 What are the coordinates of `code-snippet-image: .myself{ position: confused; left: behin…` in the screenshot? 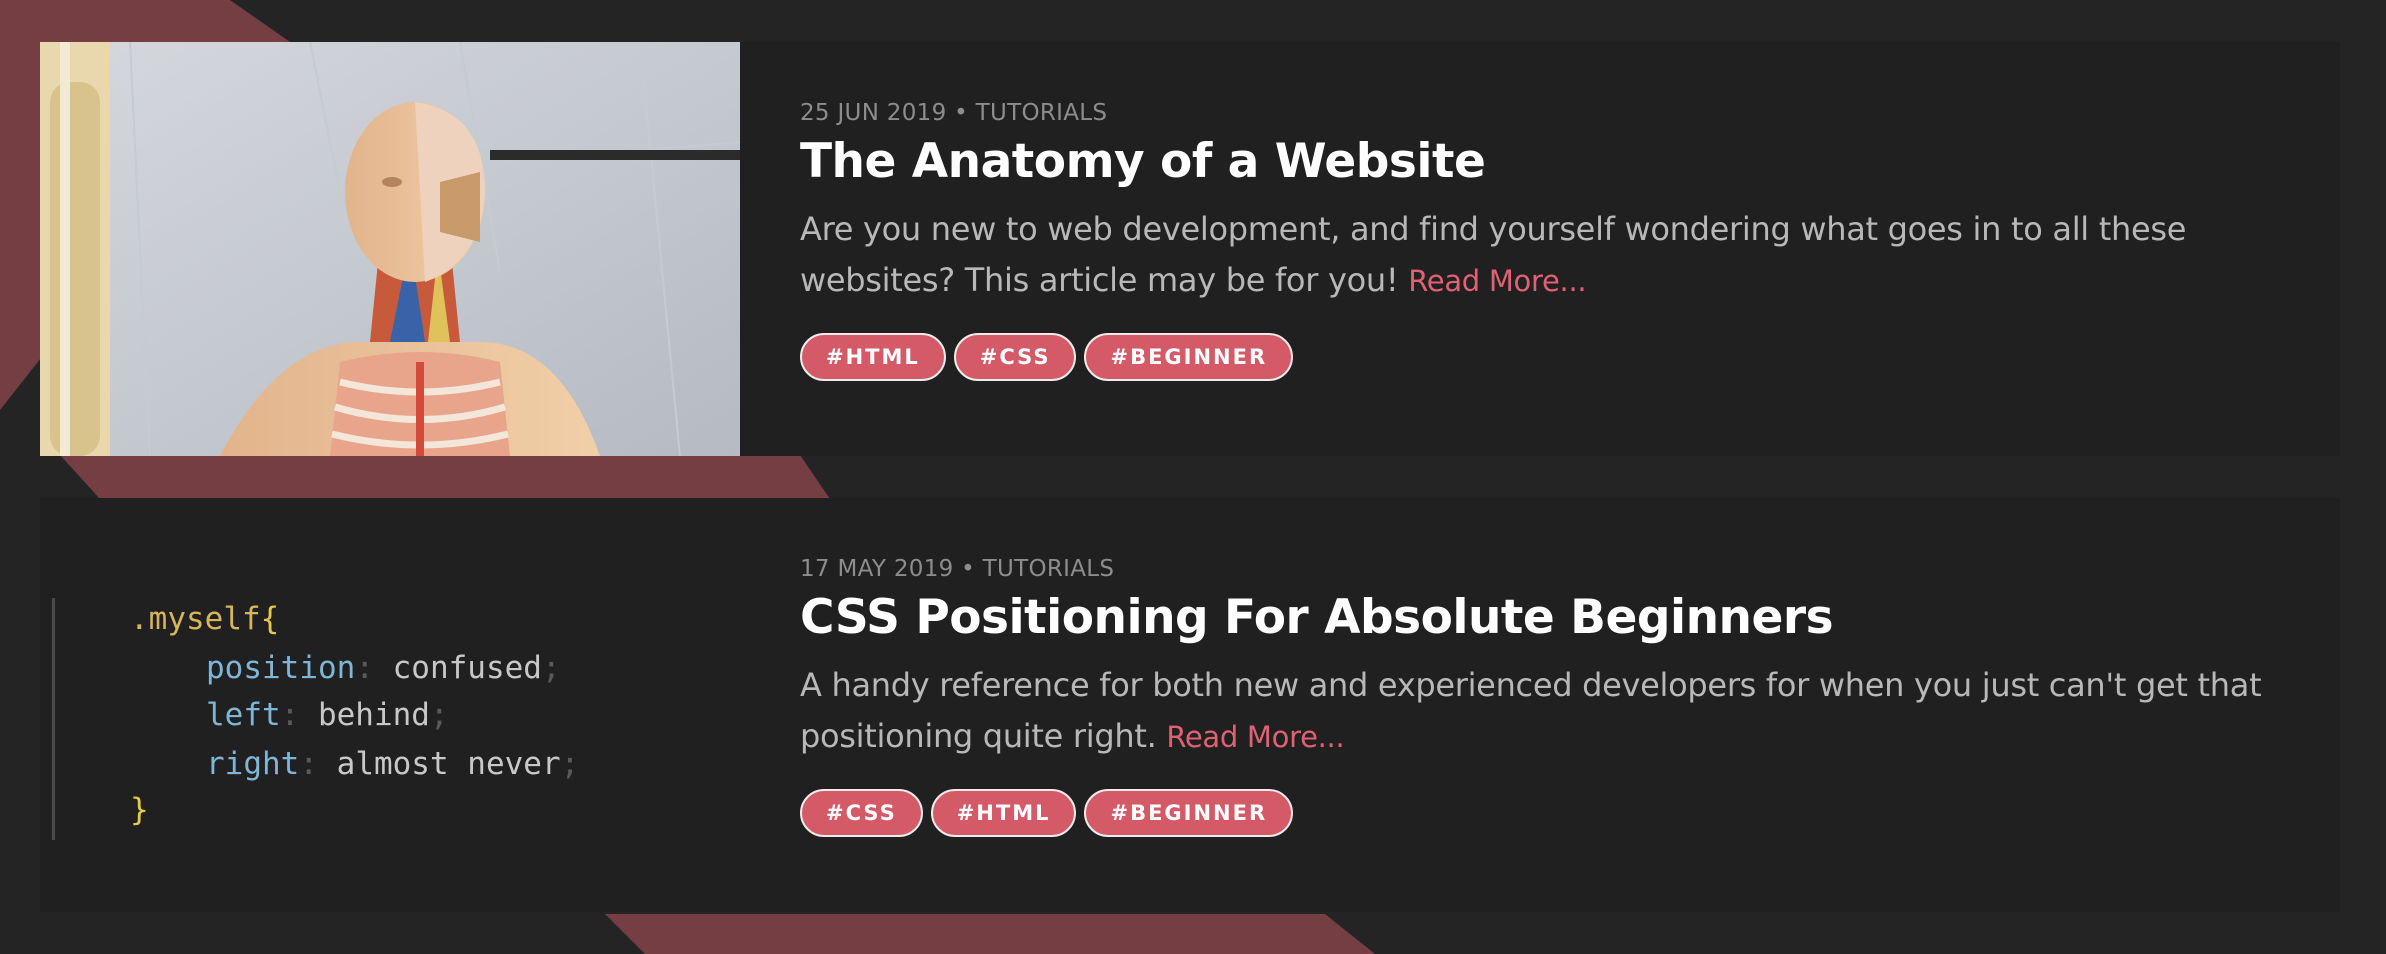 It's located at (390, 705).